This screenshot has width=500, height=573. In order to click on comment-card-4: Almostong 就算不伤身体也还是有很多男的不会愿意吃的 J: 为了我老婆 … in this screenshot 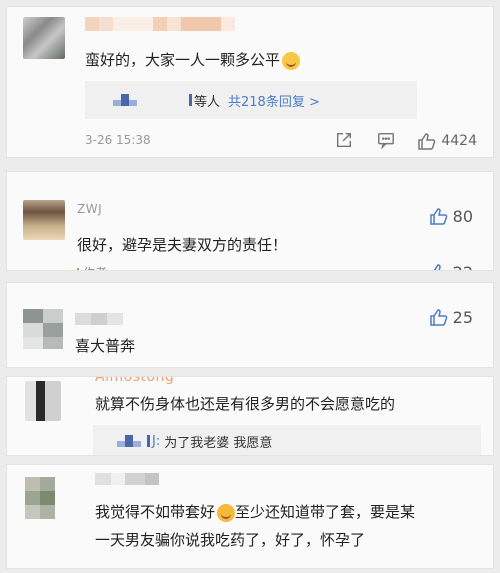, I will do `click(250, 416)`.